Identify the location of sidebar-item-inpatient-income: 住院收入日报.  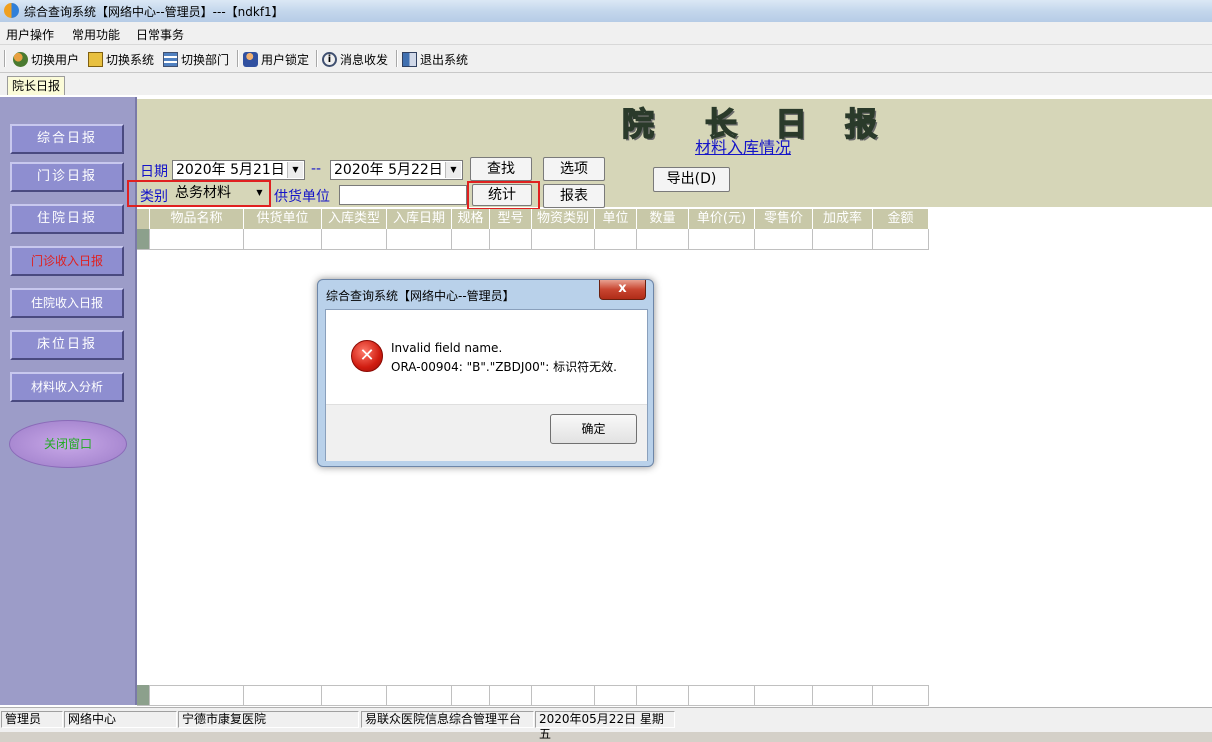
(67, 303).